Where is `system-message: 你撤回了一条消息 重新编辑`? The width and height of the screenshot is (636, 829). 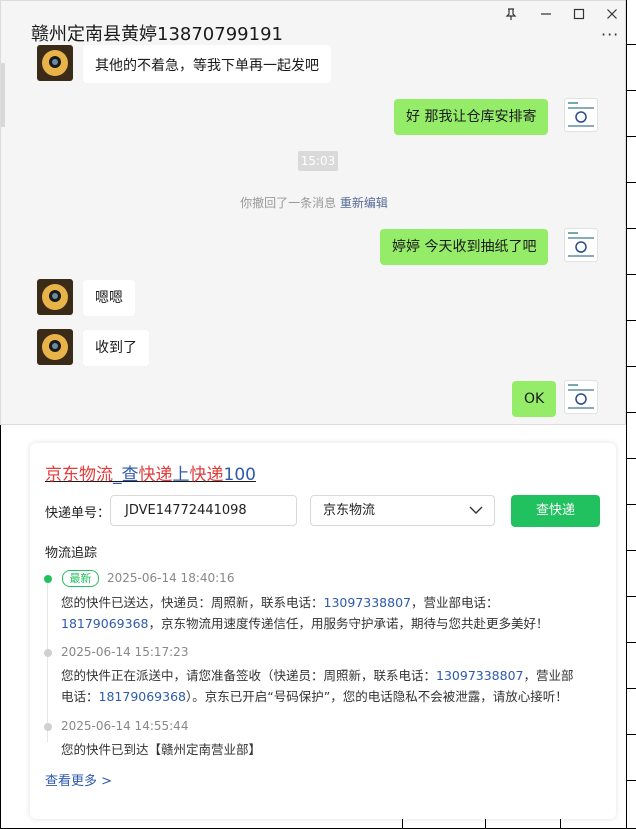
system-message: 你撤回了一条消息 重新编辑 is located at coordinates (313, 202).